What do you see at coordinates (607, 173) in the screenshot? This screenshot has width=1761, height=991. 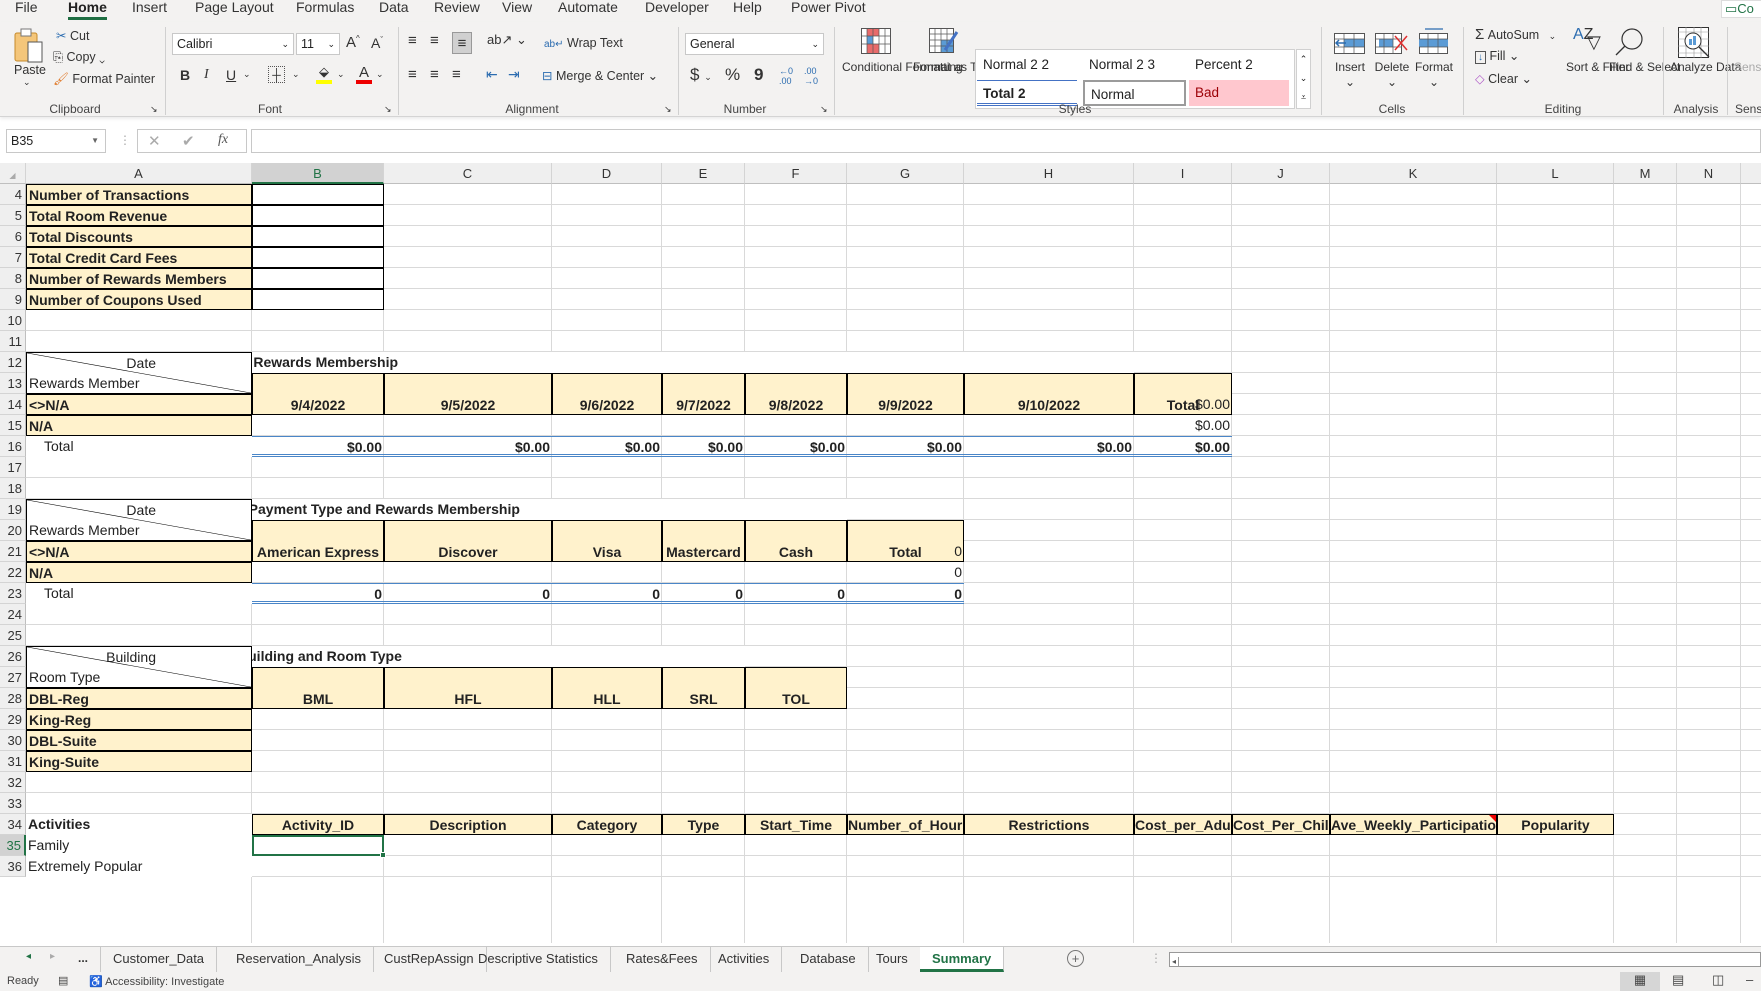 I see `column-header-d: D` at bounding box center [607, 173].